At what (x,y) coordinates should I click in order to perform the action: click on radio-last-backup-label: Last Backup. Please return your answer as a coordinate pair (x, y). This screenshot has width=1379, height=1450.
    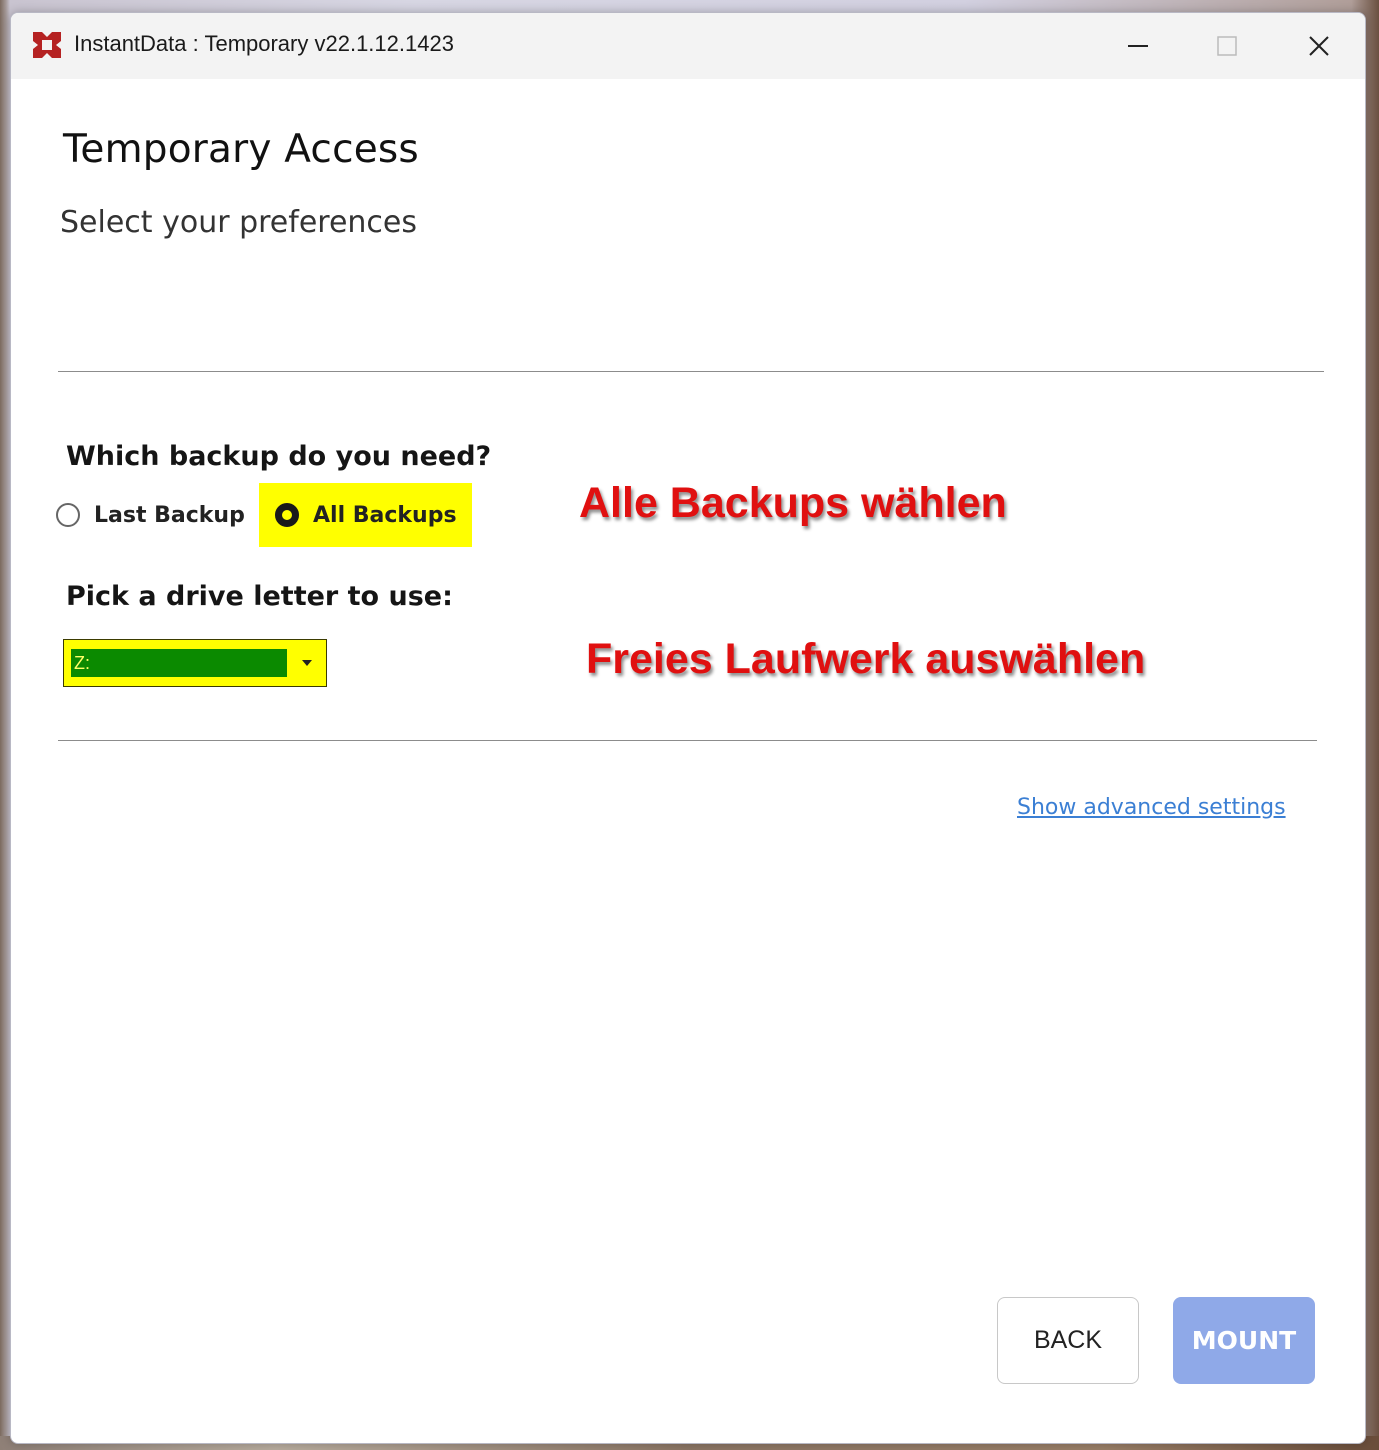
    Looking at the image, I should click on (169, 515).